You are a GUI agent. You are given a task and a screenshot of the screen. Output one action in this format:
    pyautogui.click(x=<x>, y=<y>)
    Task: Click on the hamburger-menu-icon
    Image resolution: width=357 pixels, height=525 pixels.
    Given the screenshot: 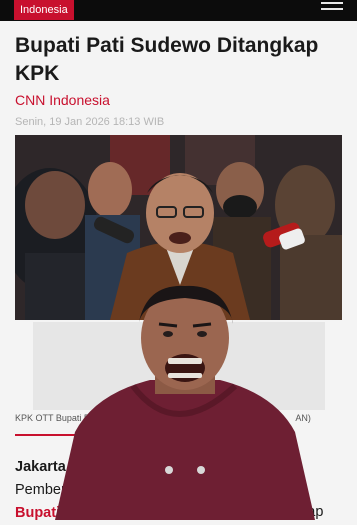 What is the action you would take?
    pyautogui.click(x=332, y=8)
    